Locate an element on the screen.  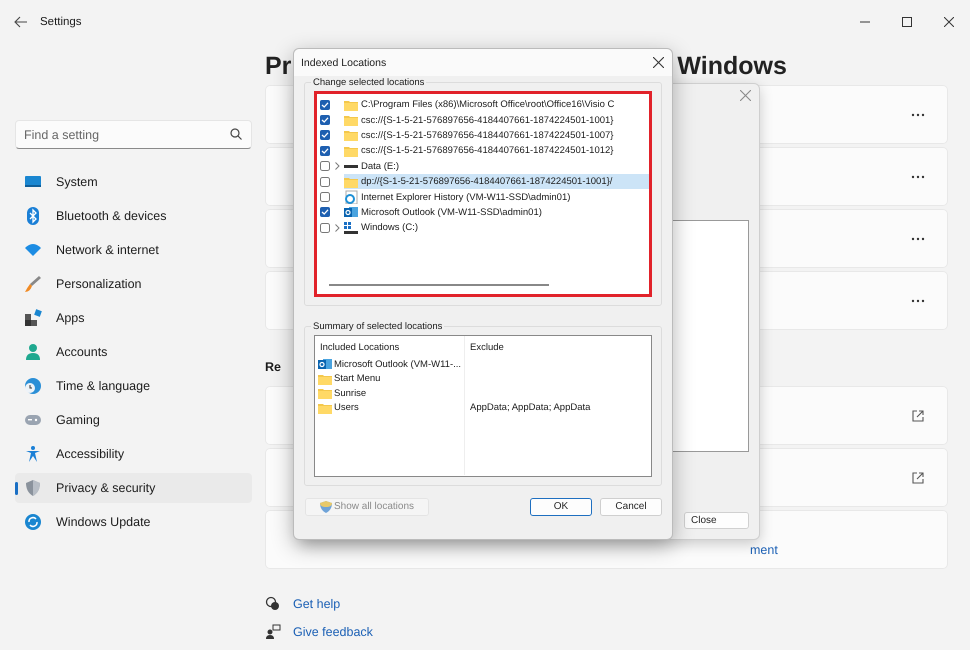
search-icon is located at coordinates (236, 134).